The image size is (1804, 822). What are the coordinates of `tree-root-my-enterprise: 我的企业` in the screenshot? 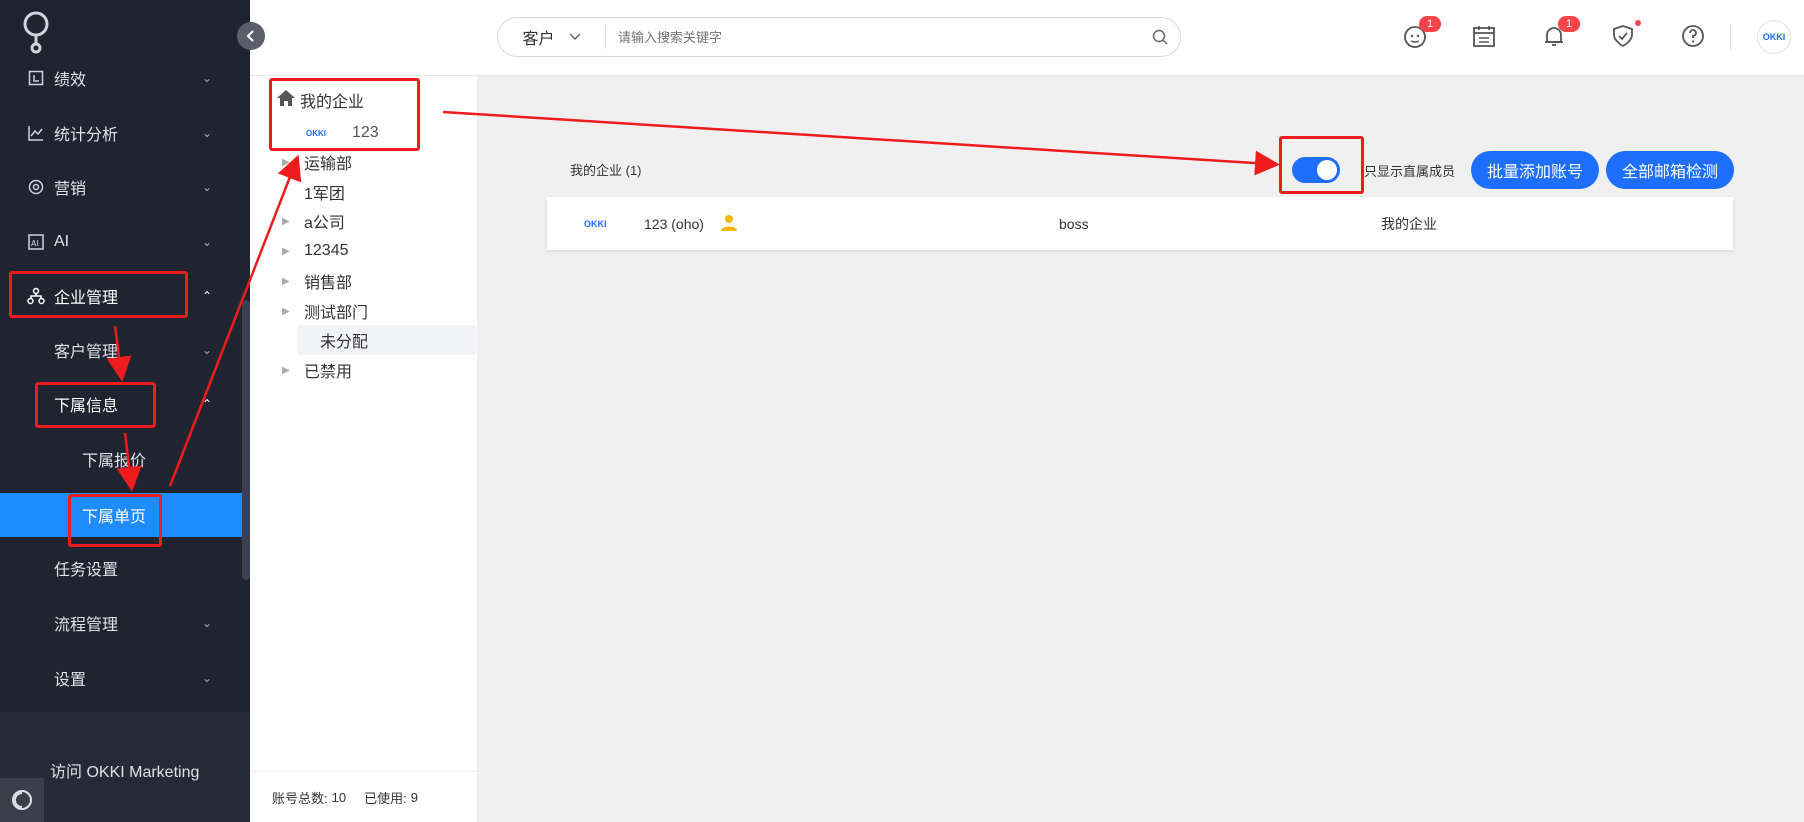 It's located at (320, 100).